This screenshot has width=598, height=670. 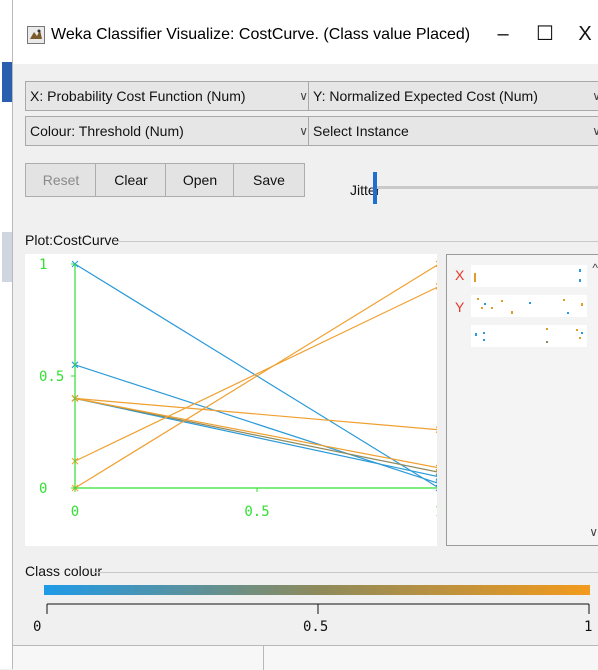 I want to click on attribute-bar-2-points, so click(x=530, y=306).